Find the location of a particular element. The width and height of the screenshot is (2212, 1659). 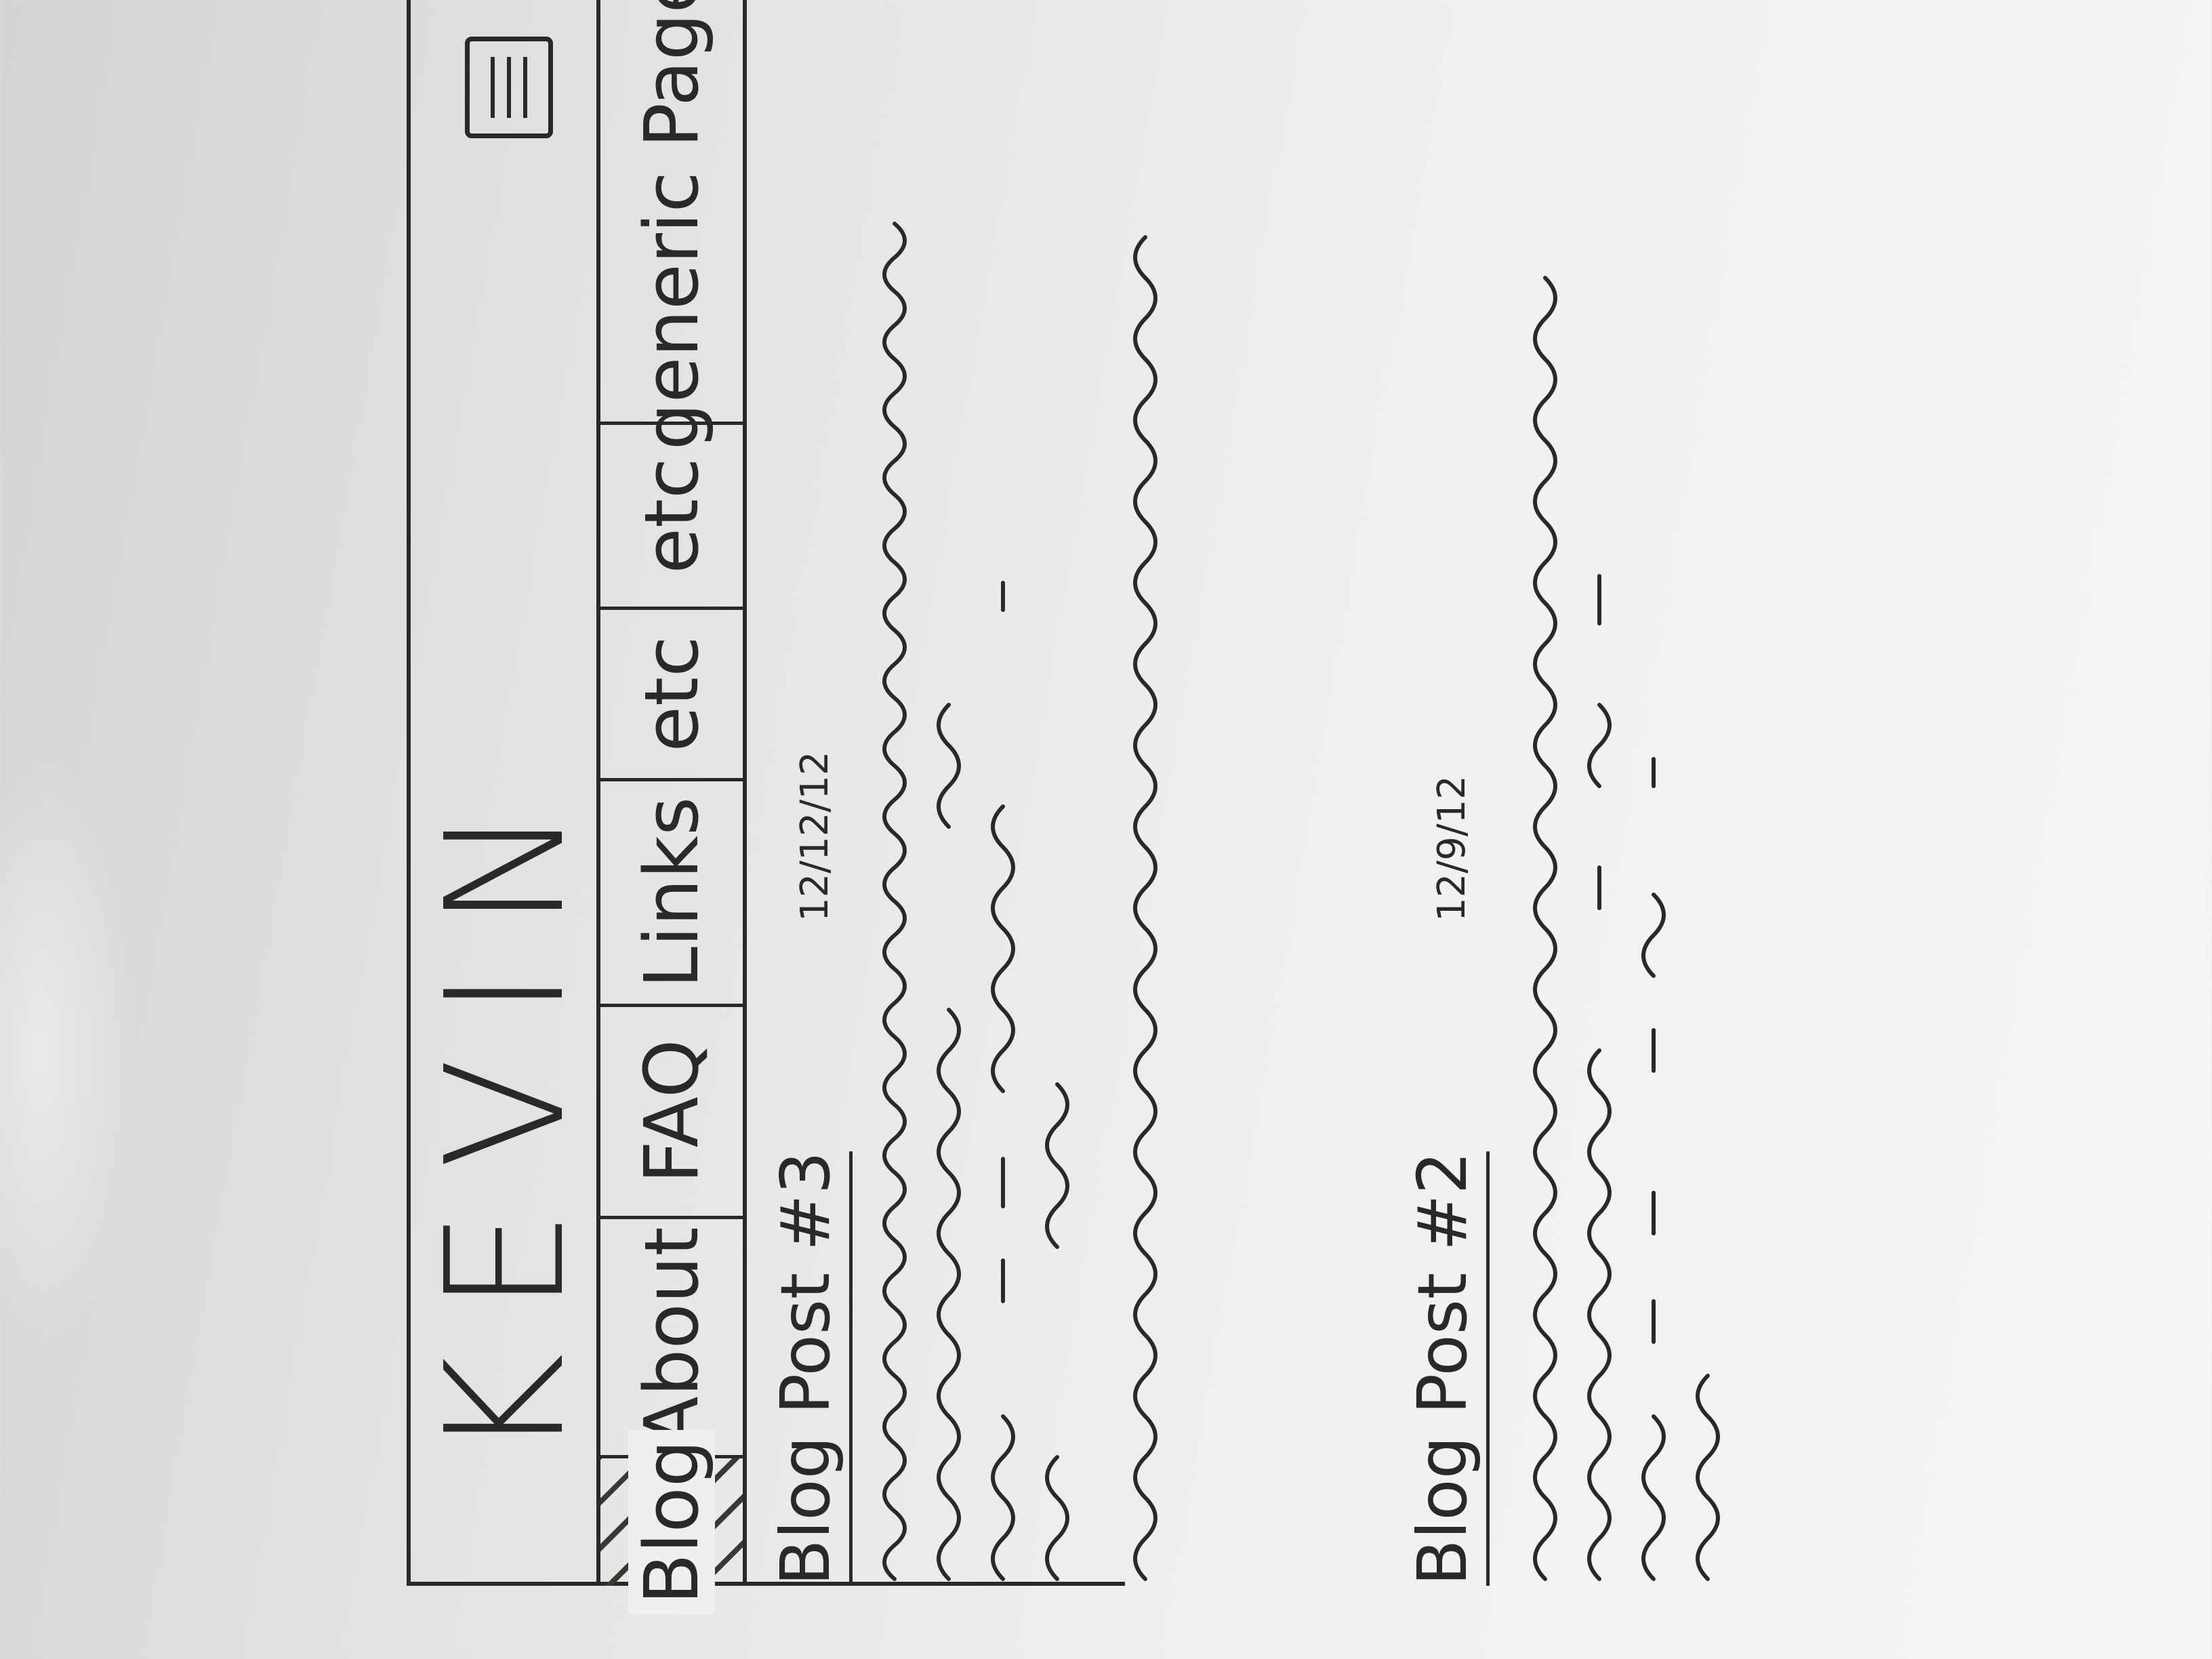

post-header: Blog Post #2 12/9/12 is located at coordinates (1447, 806).